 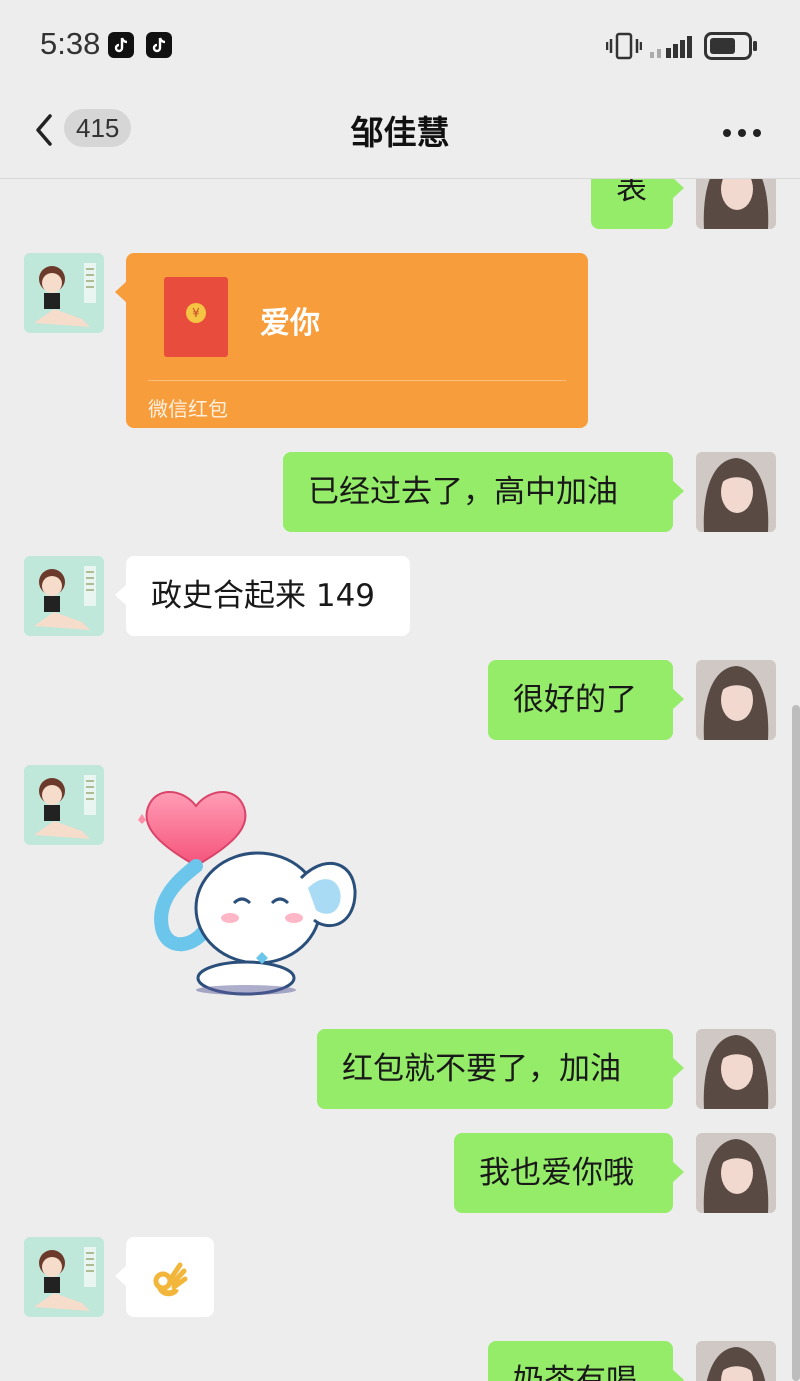 What do you see at coordinates (290, 323) in the screenshot?
I see `red-packet-text: 爱你` at bounding box center [290, 323].